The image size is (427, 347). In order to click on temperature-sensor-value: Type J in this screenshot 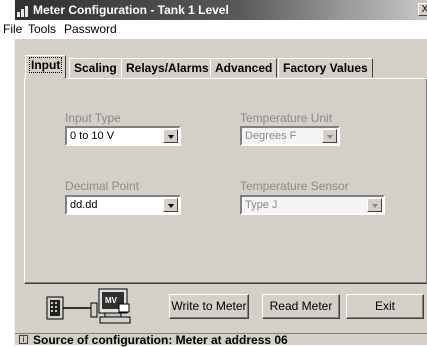, I will do `click(261, 205)`.